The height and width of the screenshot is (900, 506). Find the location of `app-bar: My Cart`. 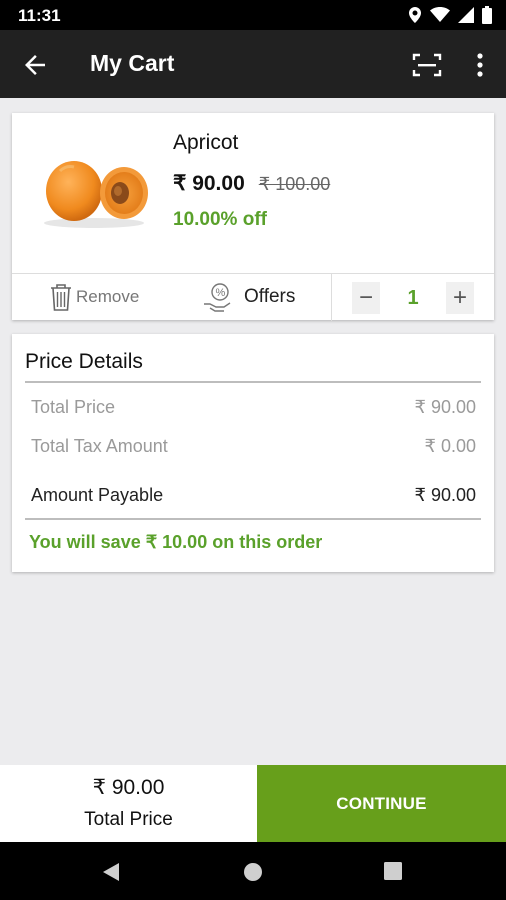

app-bar: My Cart is located at coordinates (253, 64).